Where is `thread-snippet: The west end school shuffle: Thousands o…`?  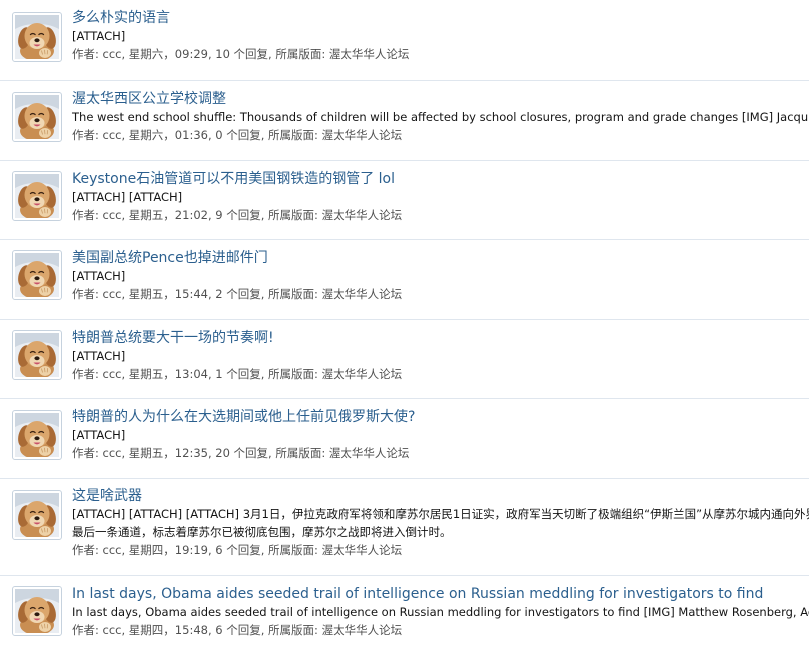 thread-snippet: The west end school shuffle: Thousands o… is located at coordinates (440, 117).